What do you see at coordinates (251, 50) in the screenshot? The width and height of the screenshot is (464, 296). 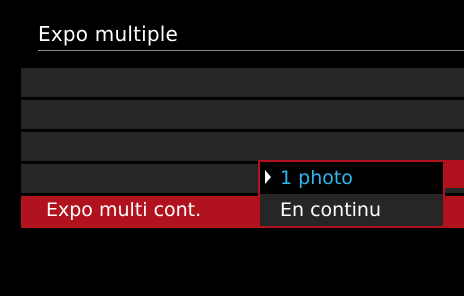 I see `title-divider` at bounding box center [251, 50].